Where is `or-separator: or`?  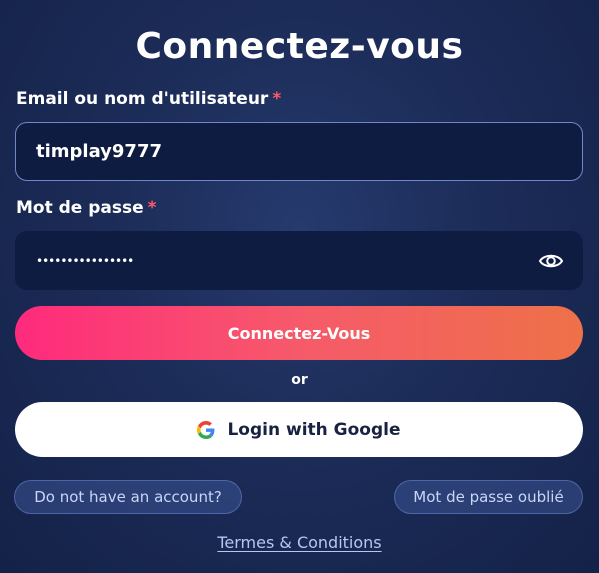
or-separator: or is located at coordinates (299, 380).